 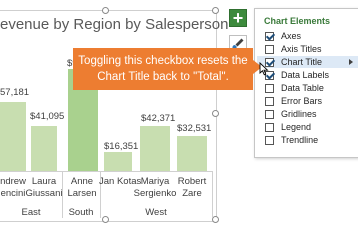 I want to click on option-label: Trendline, so click(x=300, y=140).